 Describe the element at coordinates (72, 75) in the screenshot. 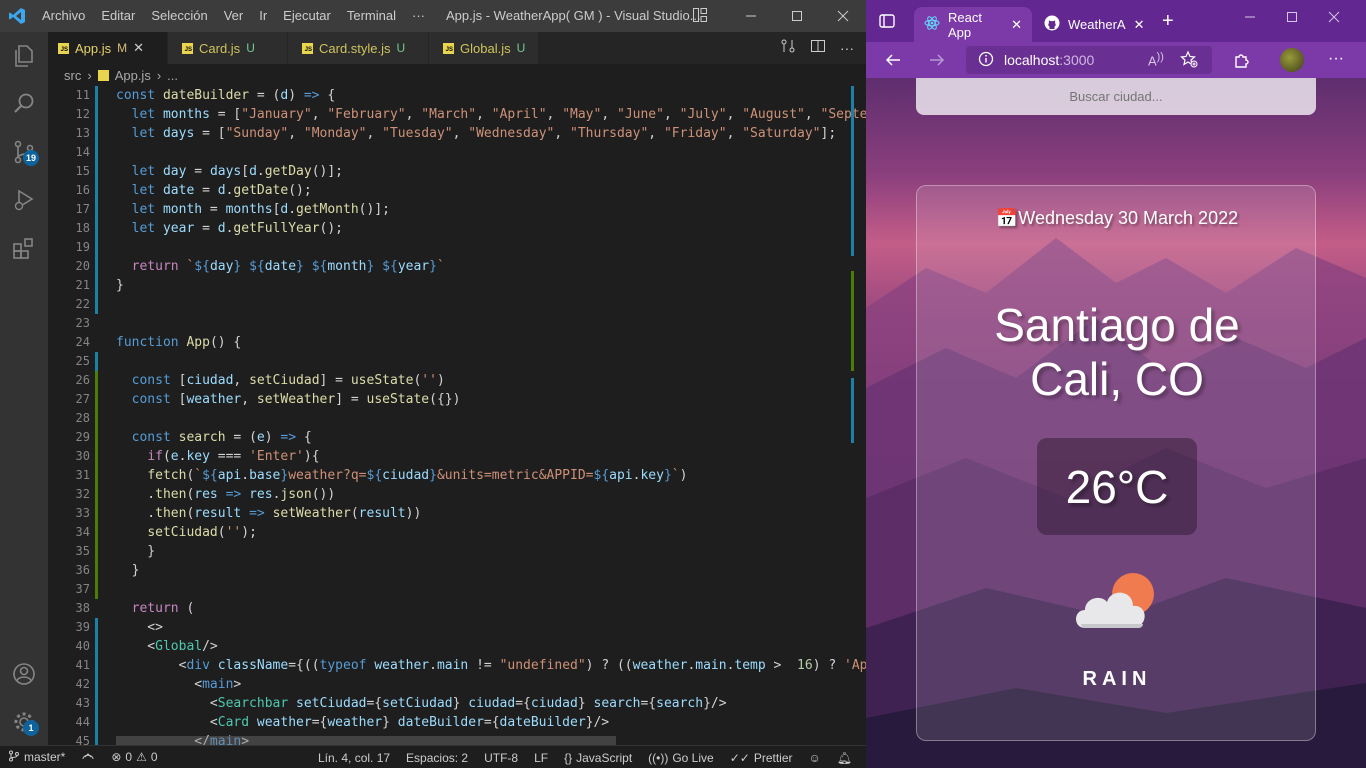

I see `breadcrumb-folder: src` at that location.